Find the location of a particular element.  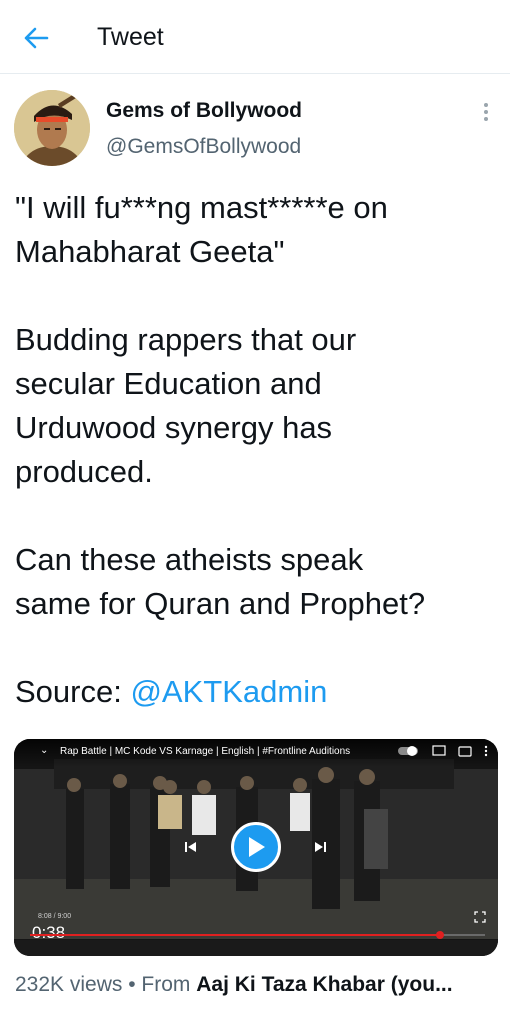

chevron-down-icon: ⌄ is located at coordinates (44, 750).